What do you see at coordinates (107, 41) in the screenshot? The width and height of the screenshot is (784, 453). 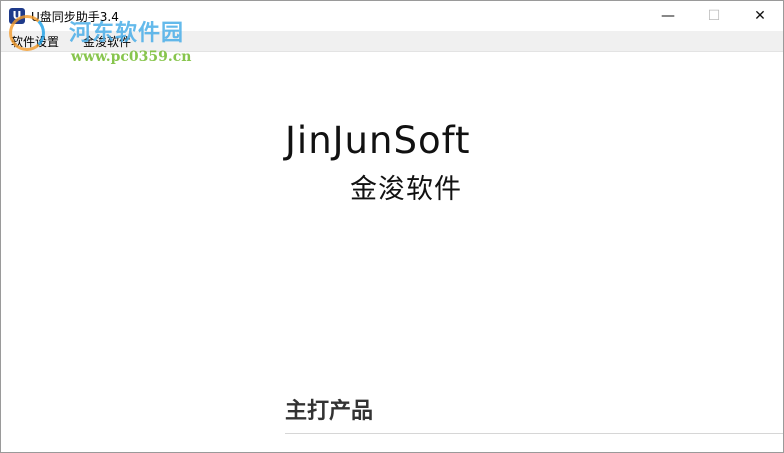 I see `menu-item-jinjun: 金浚软件` at bounding box center [107, 41].